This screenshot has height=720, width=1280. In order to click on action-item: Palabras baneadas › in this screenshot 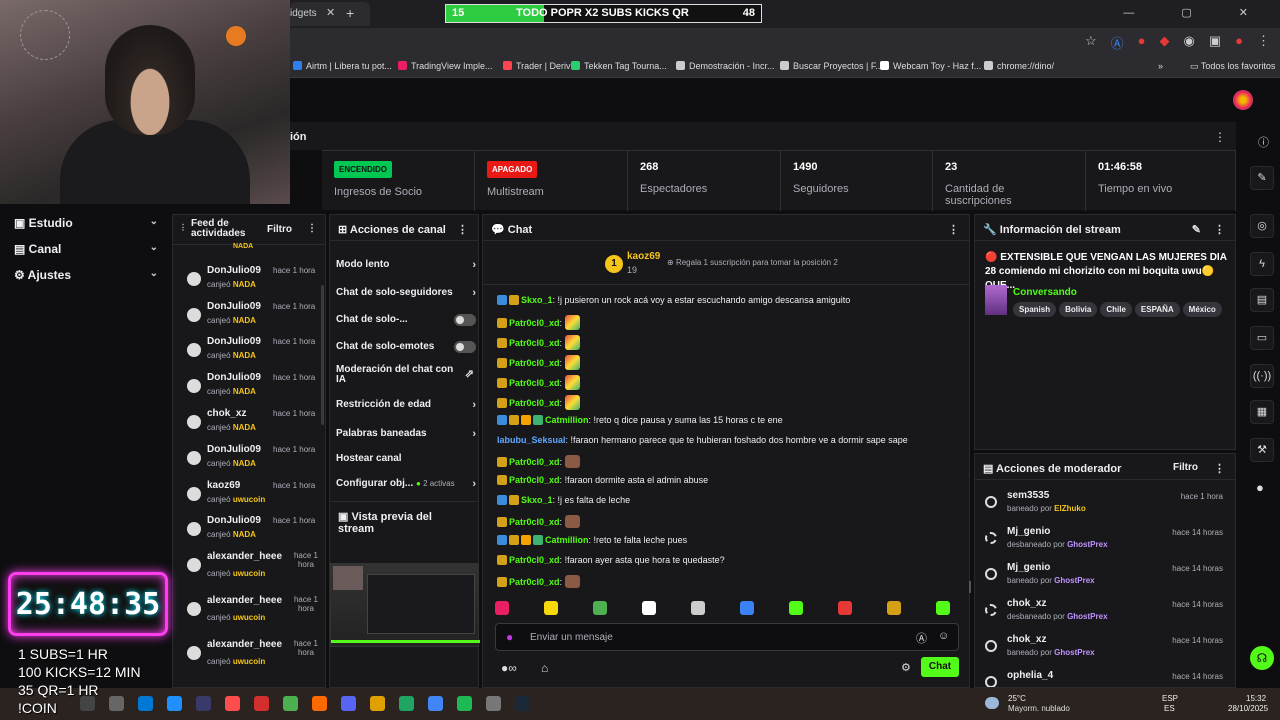, I will do `click(406, 434)`.